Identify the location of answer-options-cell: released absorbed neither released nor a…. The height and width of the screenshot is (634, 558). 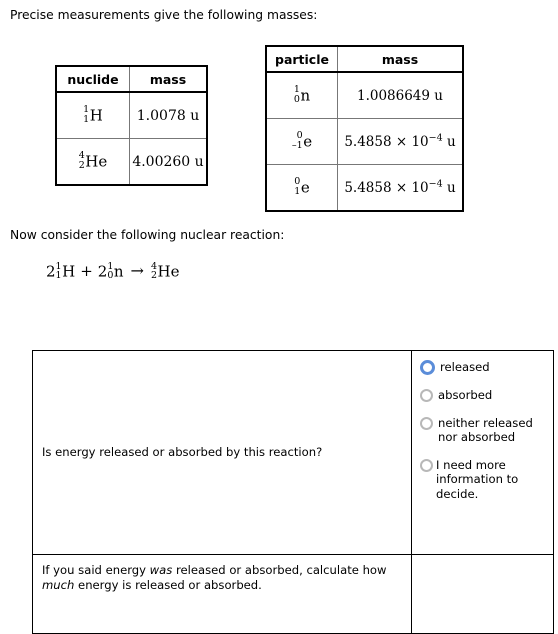
(482, 452).